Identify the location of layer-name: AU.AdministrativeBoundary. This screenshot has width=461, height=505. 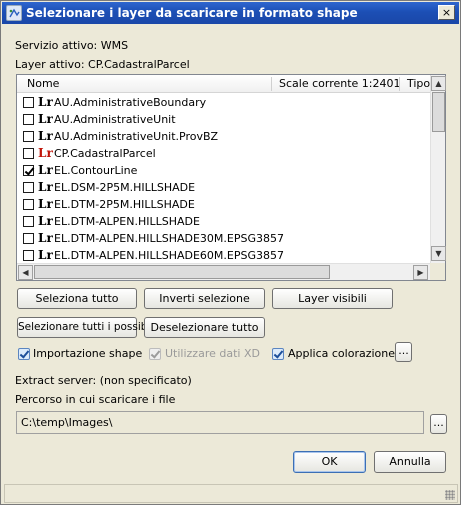
(130, 102).